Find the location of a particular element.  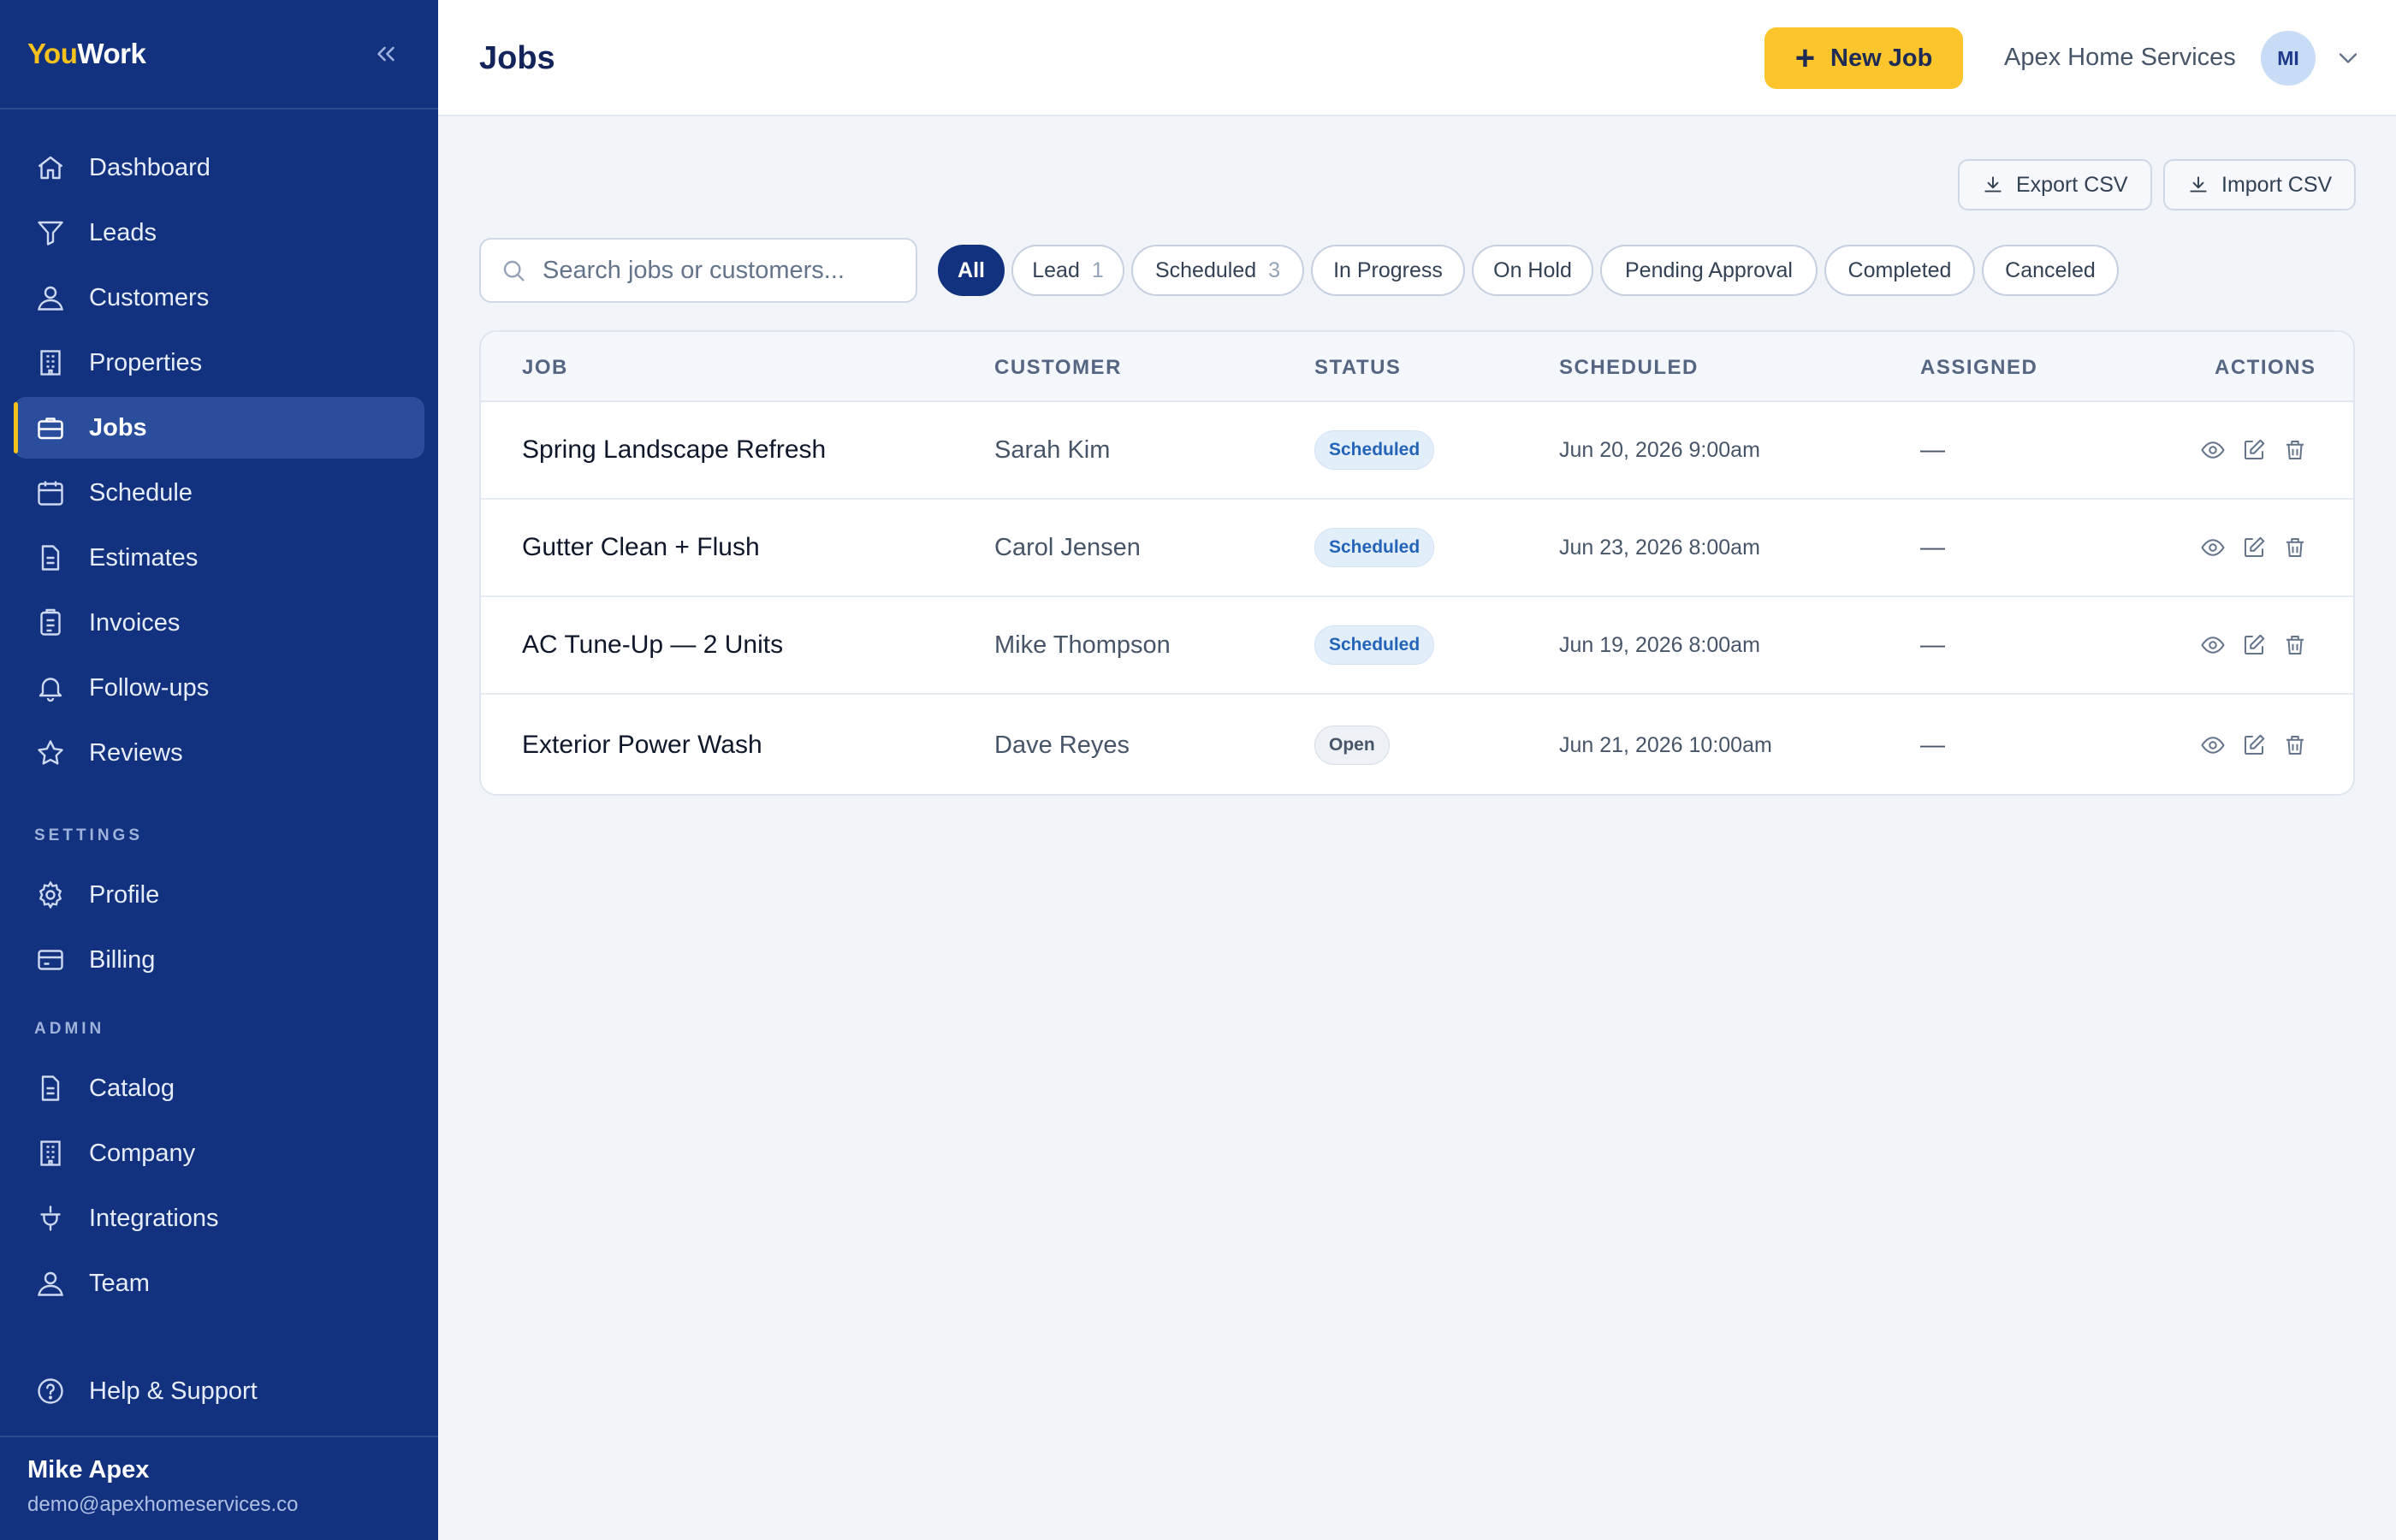

admin-section-label: ADMIN is located at coordinates (69, 1029).